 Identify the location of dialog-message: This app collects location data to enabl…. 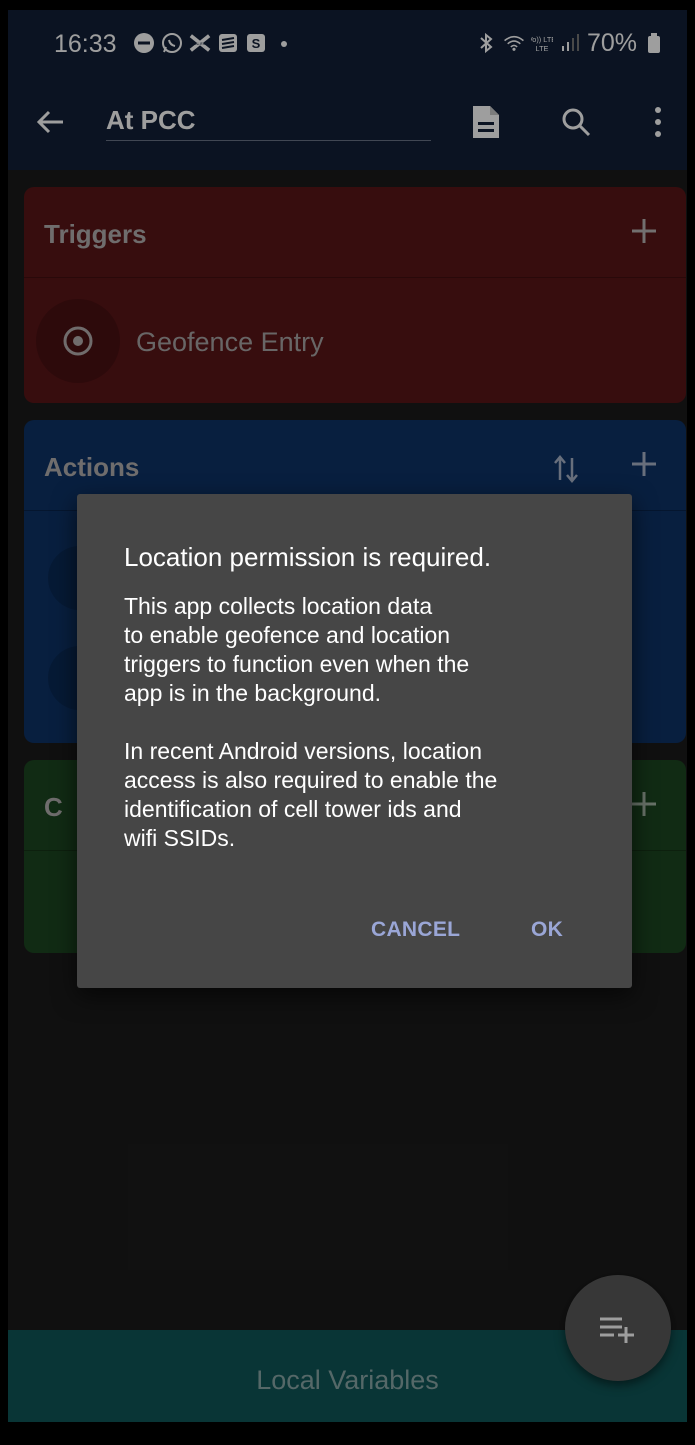
(311, 722).